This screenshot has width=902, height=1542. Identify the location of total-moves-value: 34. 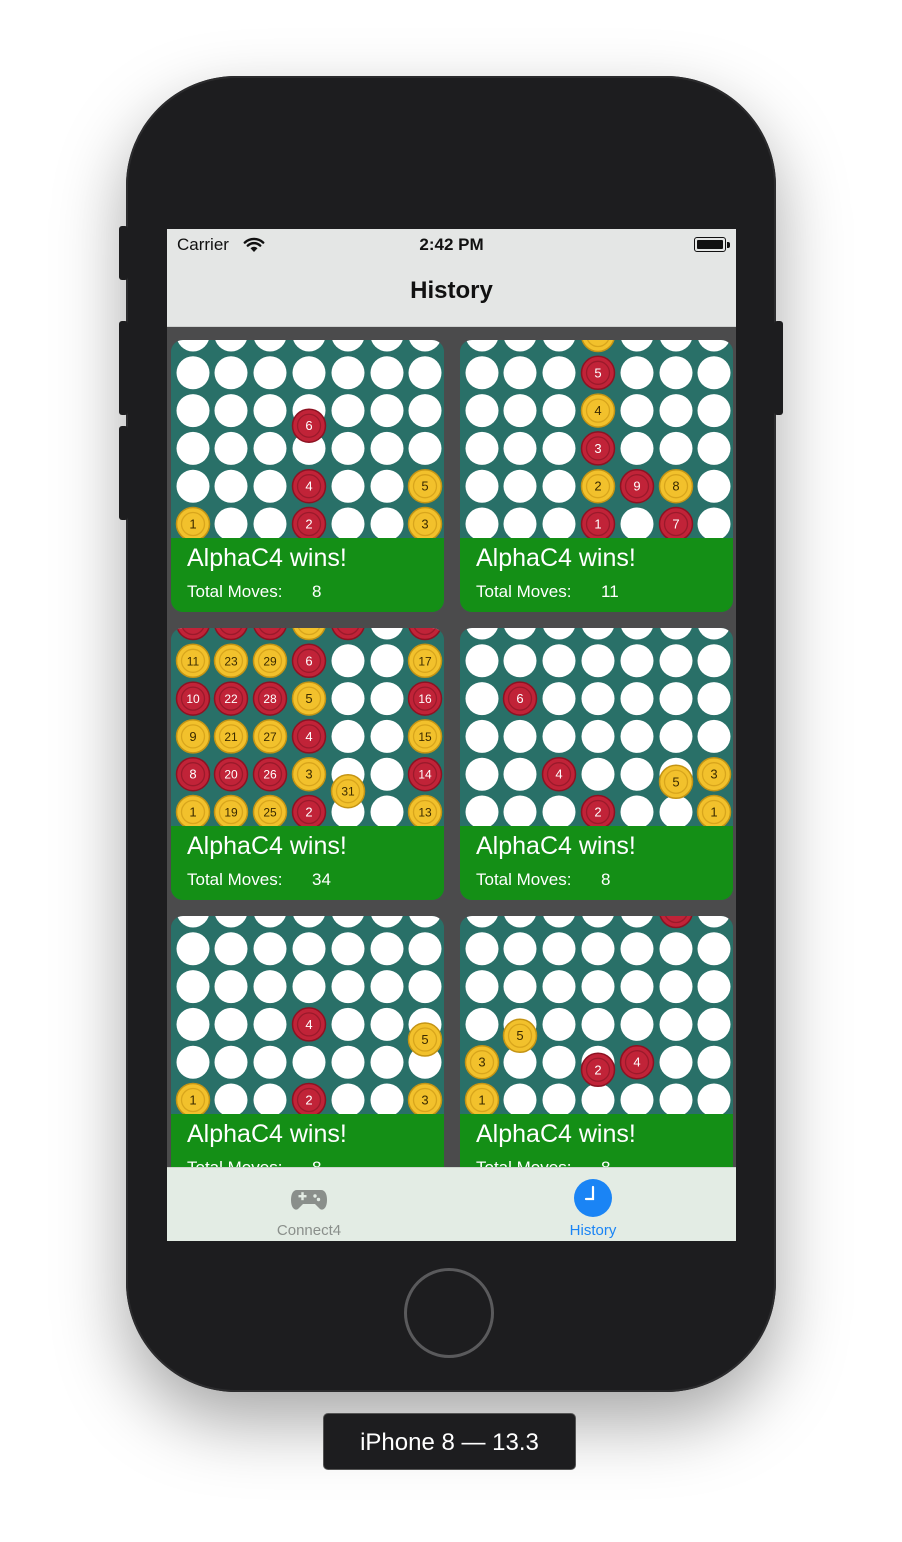
(321, 879).